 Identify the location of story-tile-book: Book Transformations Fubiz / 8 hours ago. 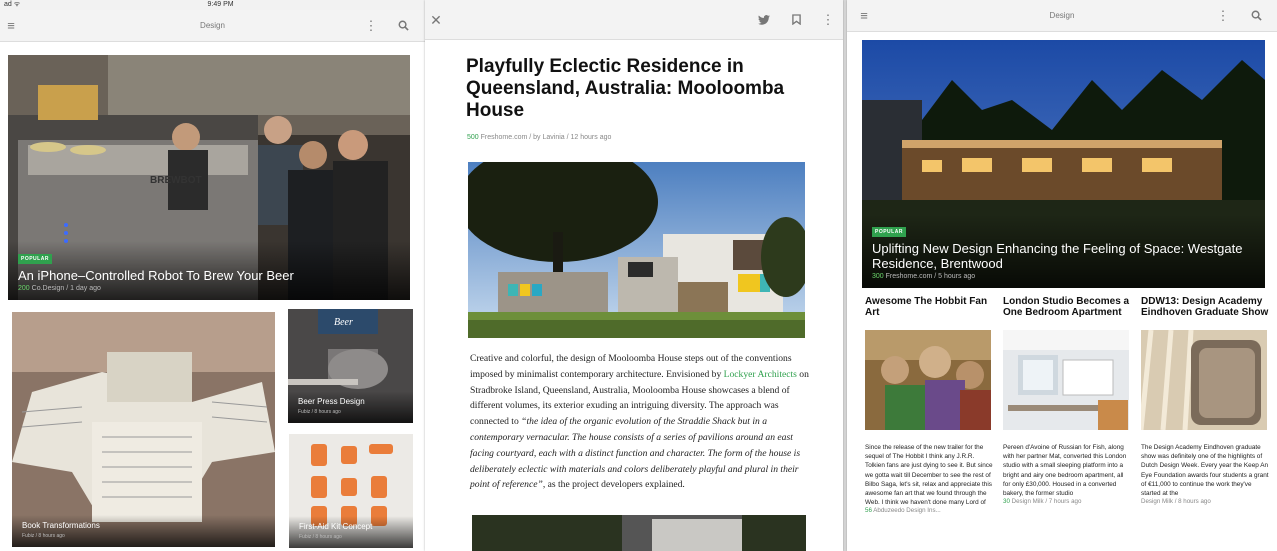
(143, 429).